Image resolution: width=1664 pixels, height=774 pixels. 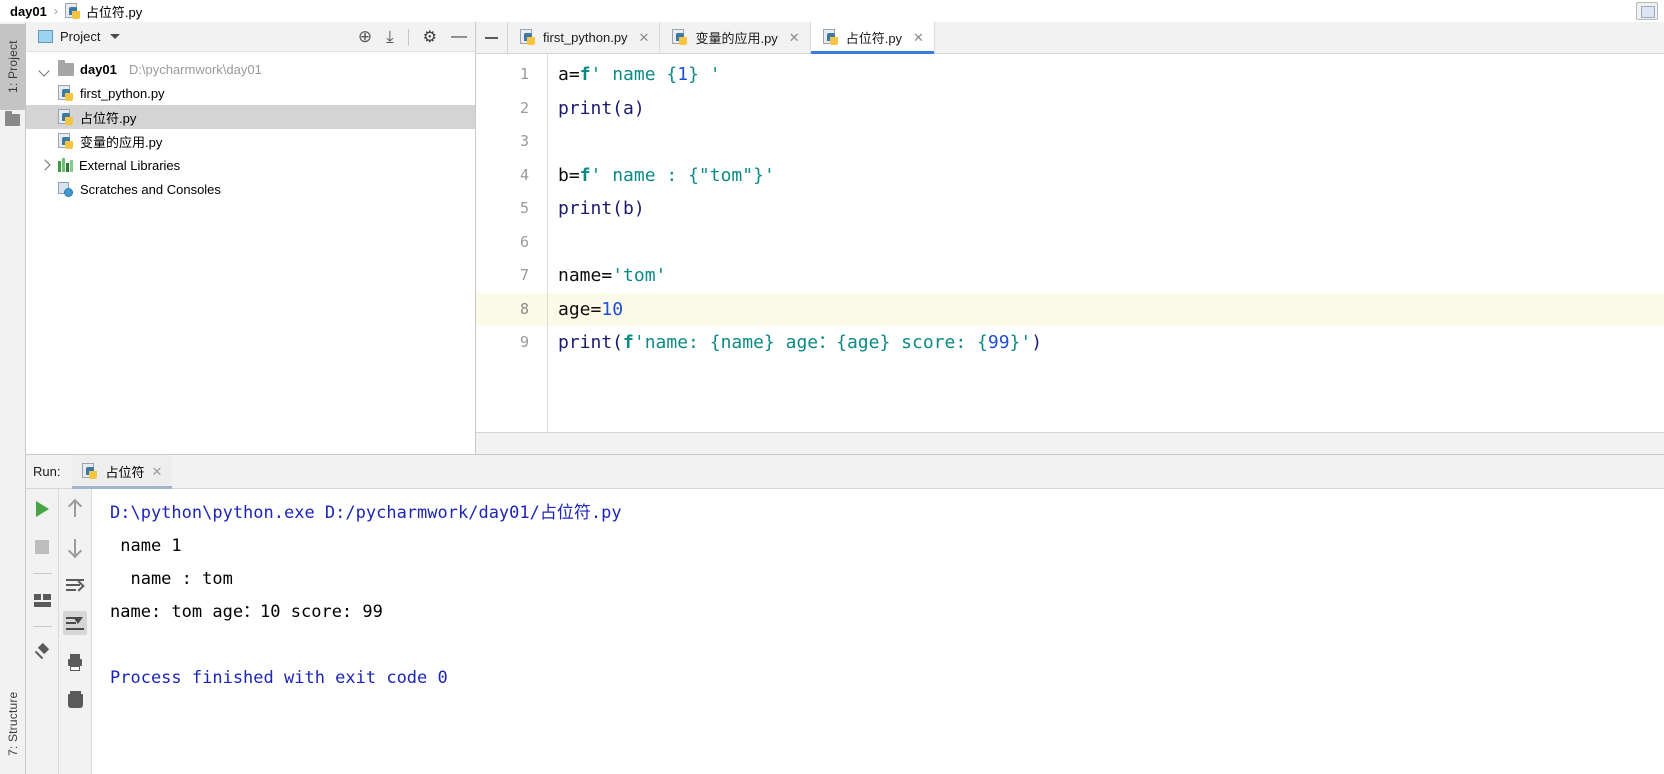 I want to click on tree-item-zhanweifu: 占位符.py, so click(x=250, y=117).